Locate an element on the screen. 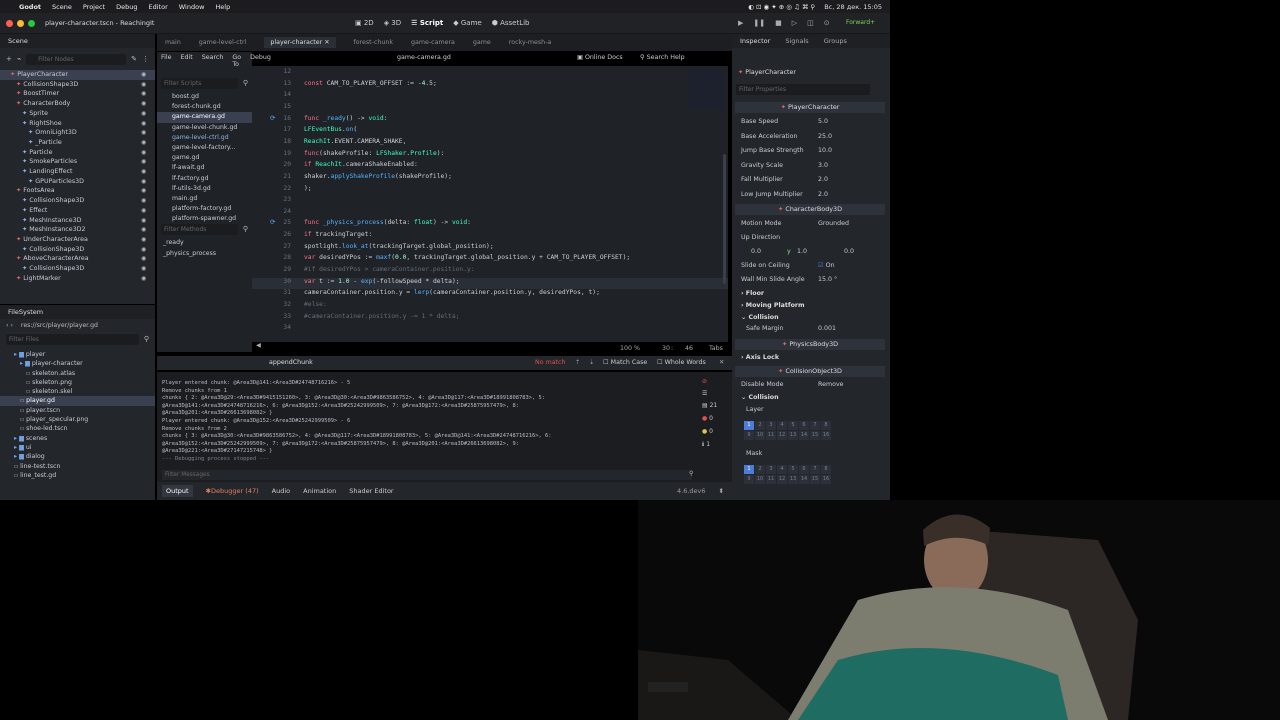 The height and width of the screenshot is (720, 1280). collision-mask-grid: 1 2 3 4 5 6 7 8 9 10 11 12 13 14 15 16 is located at coordinates (787, 474).